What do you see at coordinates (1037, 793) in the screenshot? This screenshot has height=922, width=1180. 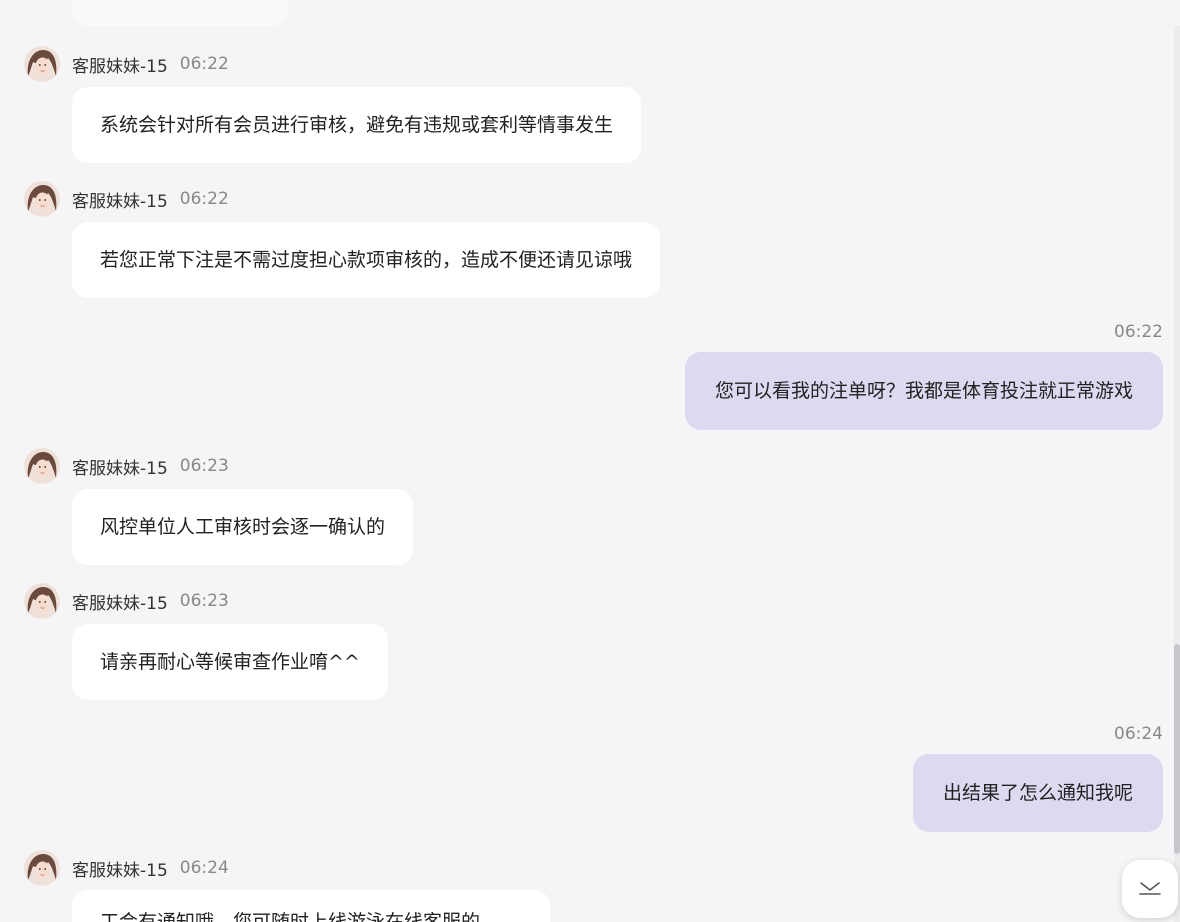 I see `outgoing-message-bubble: 出结果了怎么通知我呢` at bounding box center [1037, 793].